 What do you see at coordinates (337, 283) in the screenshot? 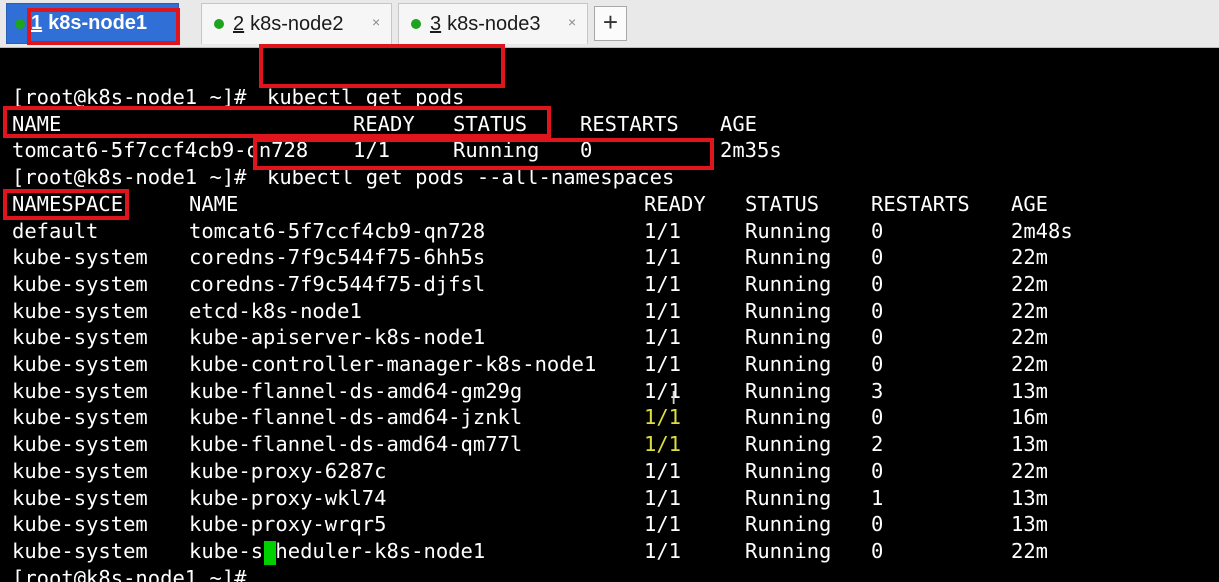
I see `table-cell: coredns-7f9c544f75-djfsl` at bounding box center [337, 283].